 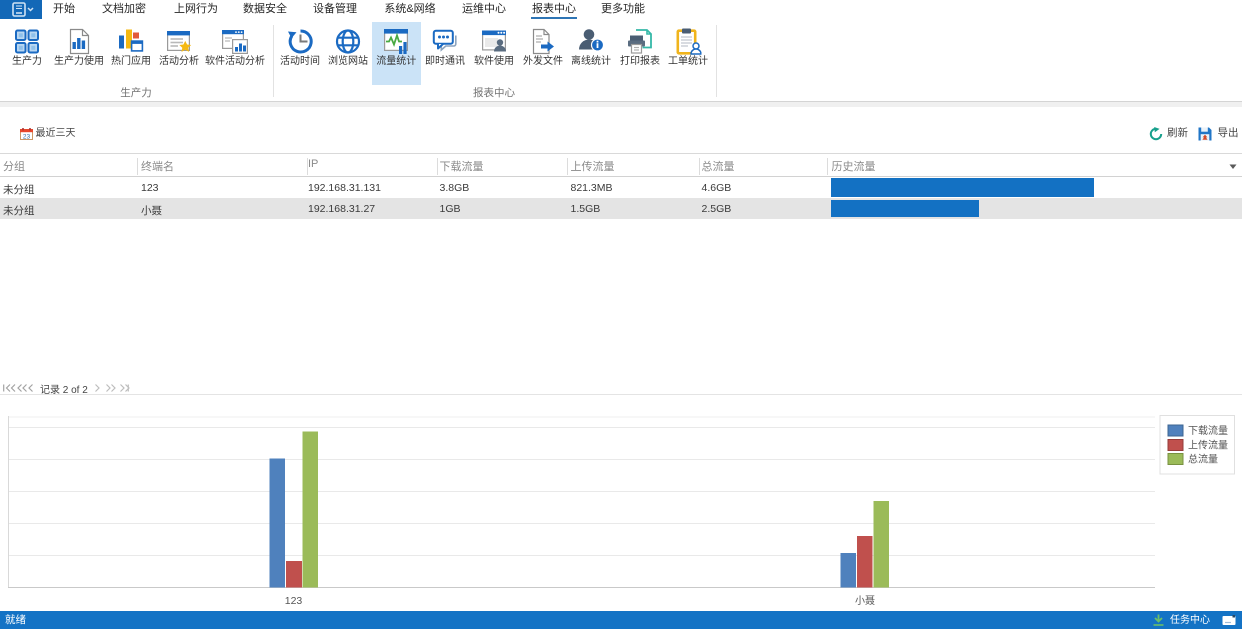 What do you see at coordinates (1208, 445) in the screenshot?
I see `svg-text: 上传流量` at bounding box center [1208, 445].